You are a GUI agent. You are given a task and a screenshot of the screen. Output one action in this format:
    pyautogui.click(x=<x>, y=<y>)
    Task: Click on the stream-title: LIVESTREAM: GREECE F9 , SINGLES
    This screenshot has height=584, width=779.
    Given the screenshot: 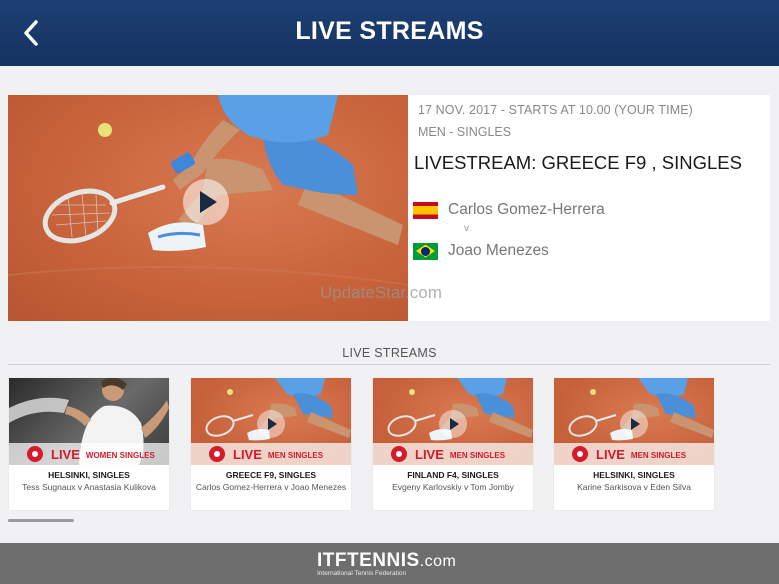 What is the action you would take?
    pyautogui.click(x=578, y=162)
    